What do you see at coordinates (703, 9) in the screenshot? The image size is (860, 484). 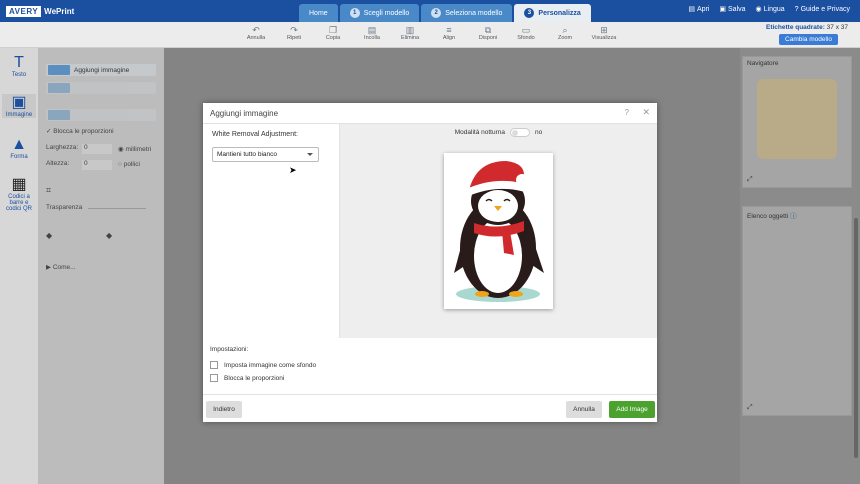 I see `open-label: Apri` at bounding box center [703, 9].